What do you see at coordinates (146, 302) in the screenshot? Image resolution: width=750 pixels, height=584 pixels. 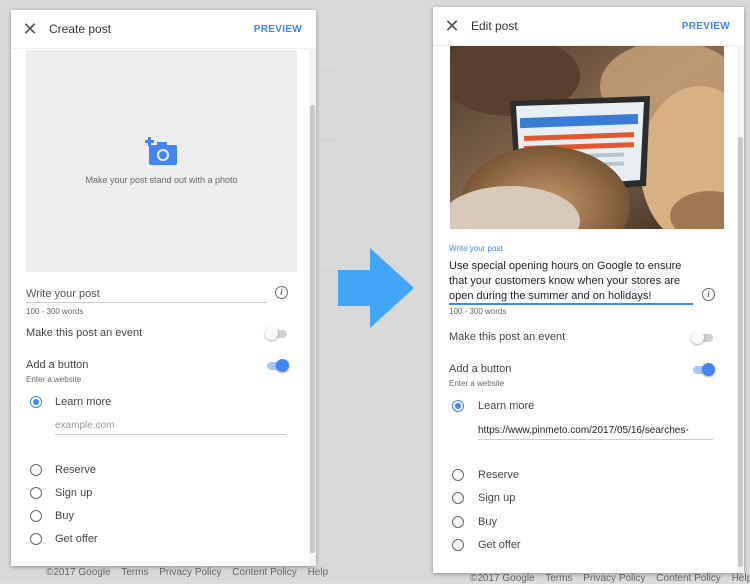 I see `write-post-underline` at bounding box center [146, 302].